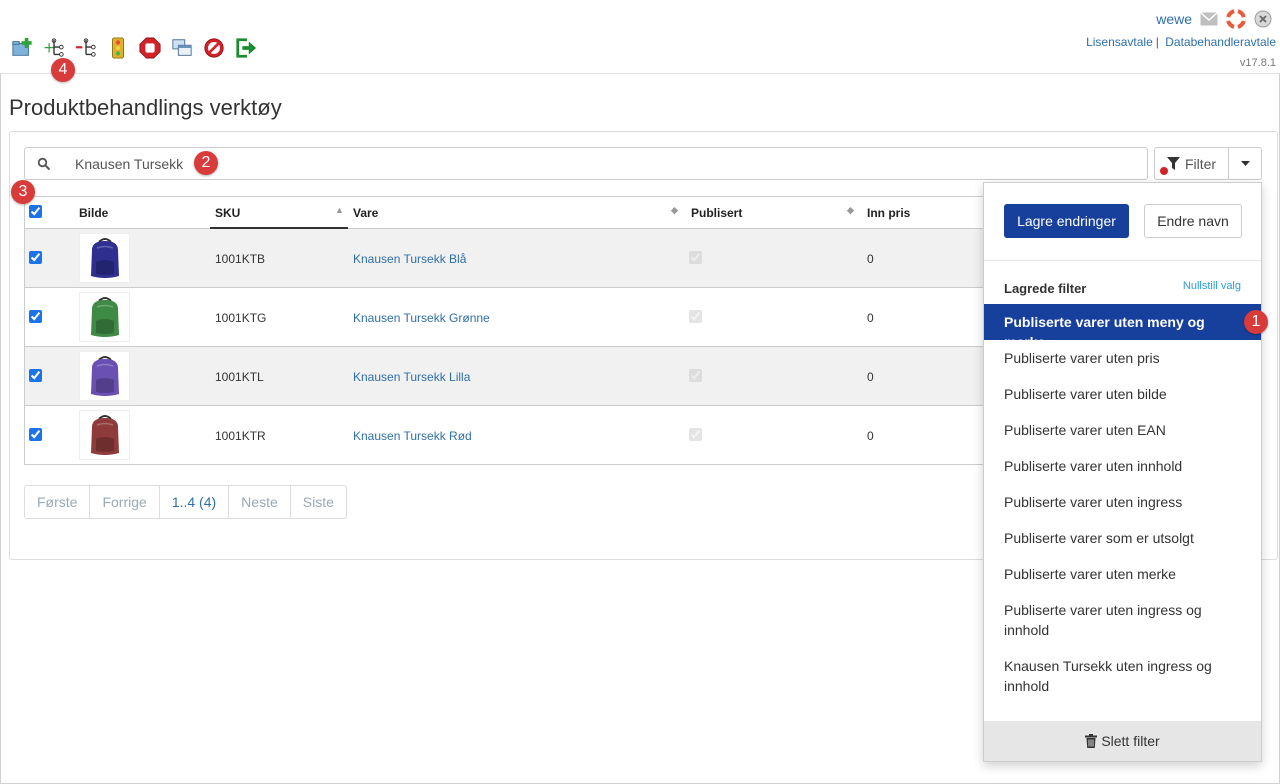  What do you see at coordinates (241, 318) in the screenshot?
I see `sku-cell: 1001KTG` at bounding box center [241, 318].